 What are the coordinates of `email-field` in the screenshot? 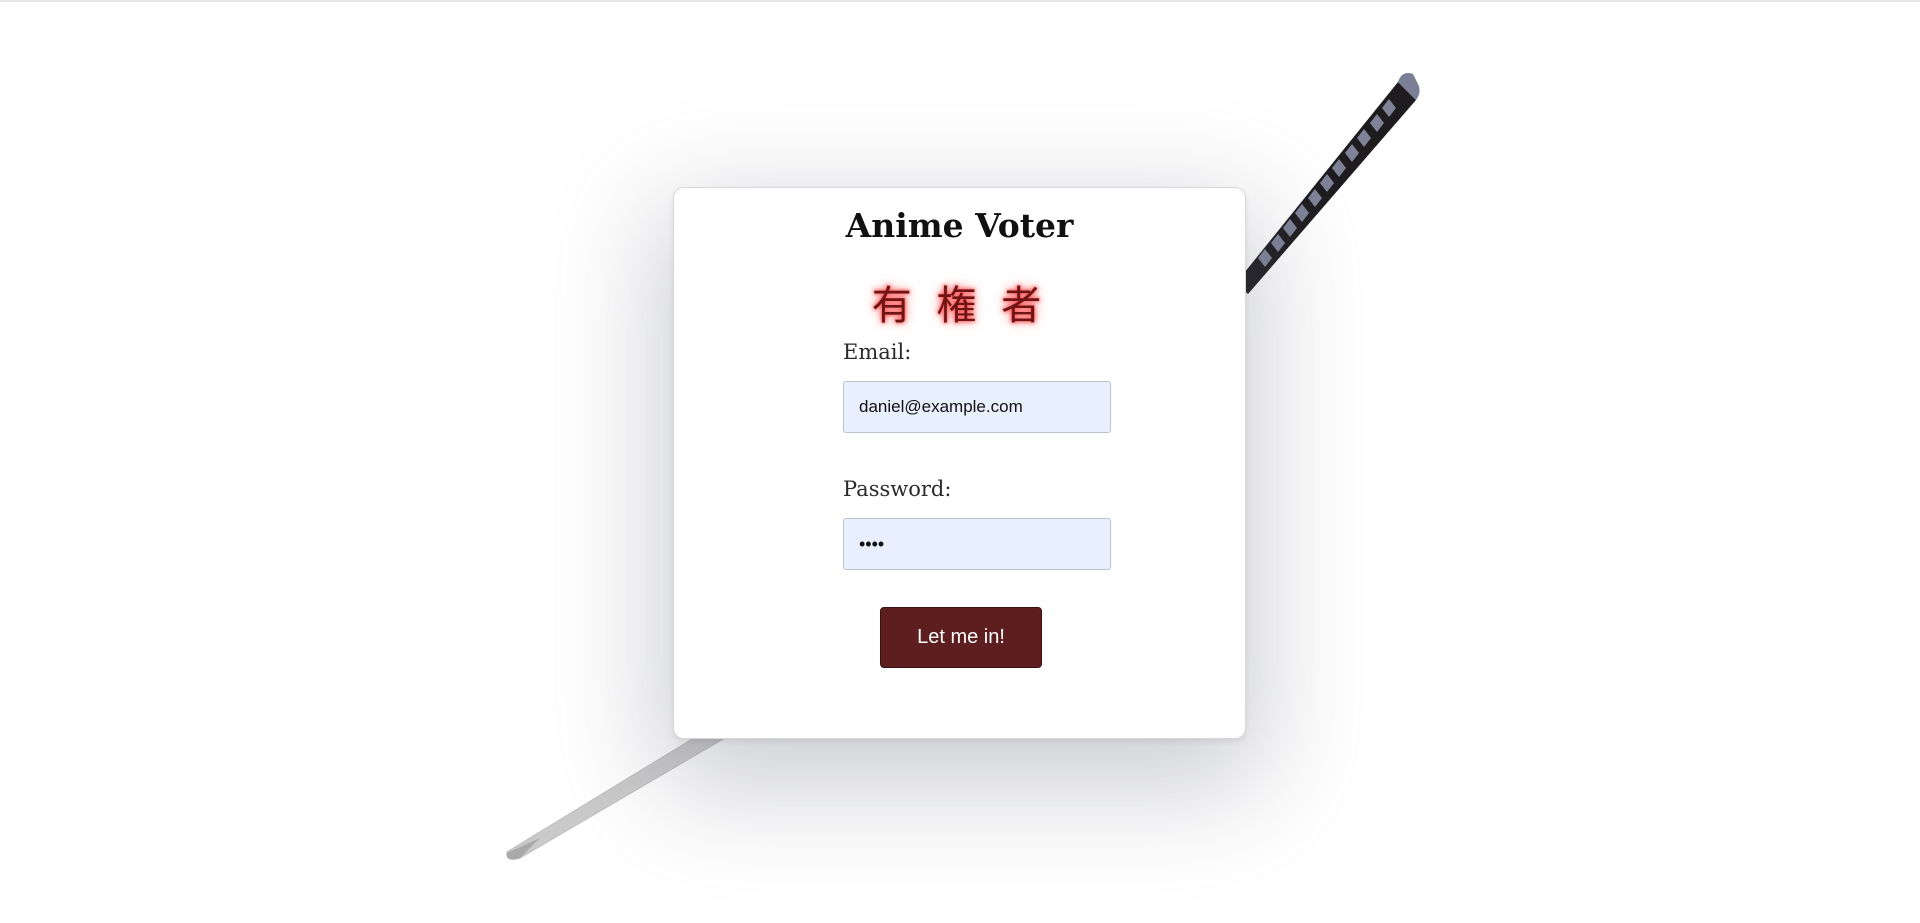 It's located at (977, 407).